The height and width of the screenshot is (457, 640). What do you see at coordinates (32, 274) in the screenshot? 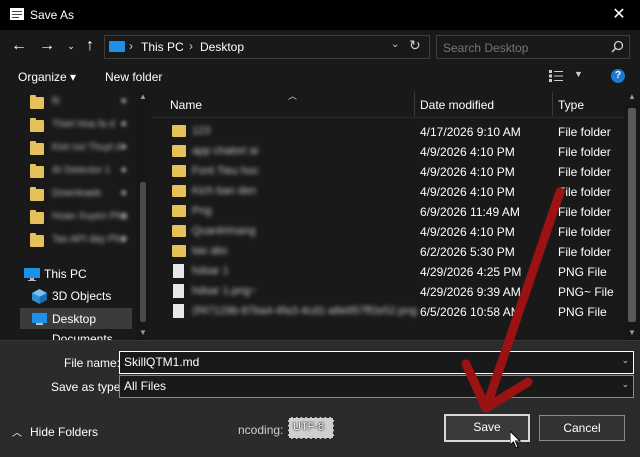
I see `monitor-icon` at bounding box center [32, 274].